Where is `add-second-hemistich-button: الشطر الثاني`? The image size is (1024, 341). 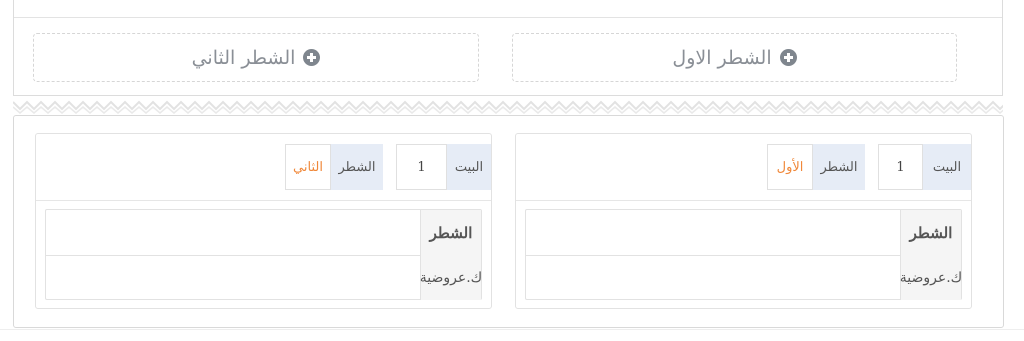
add-second-hemistich-button: الشطر الثاني is located at coordinates (256, 57).